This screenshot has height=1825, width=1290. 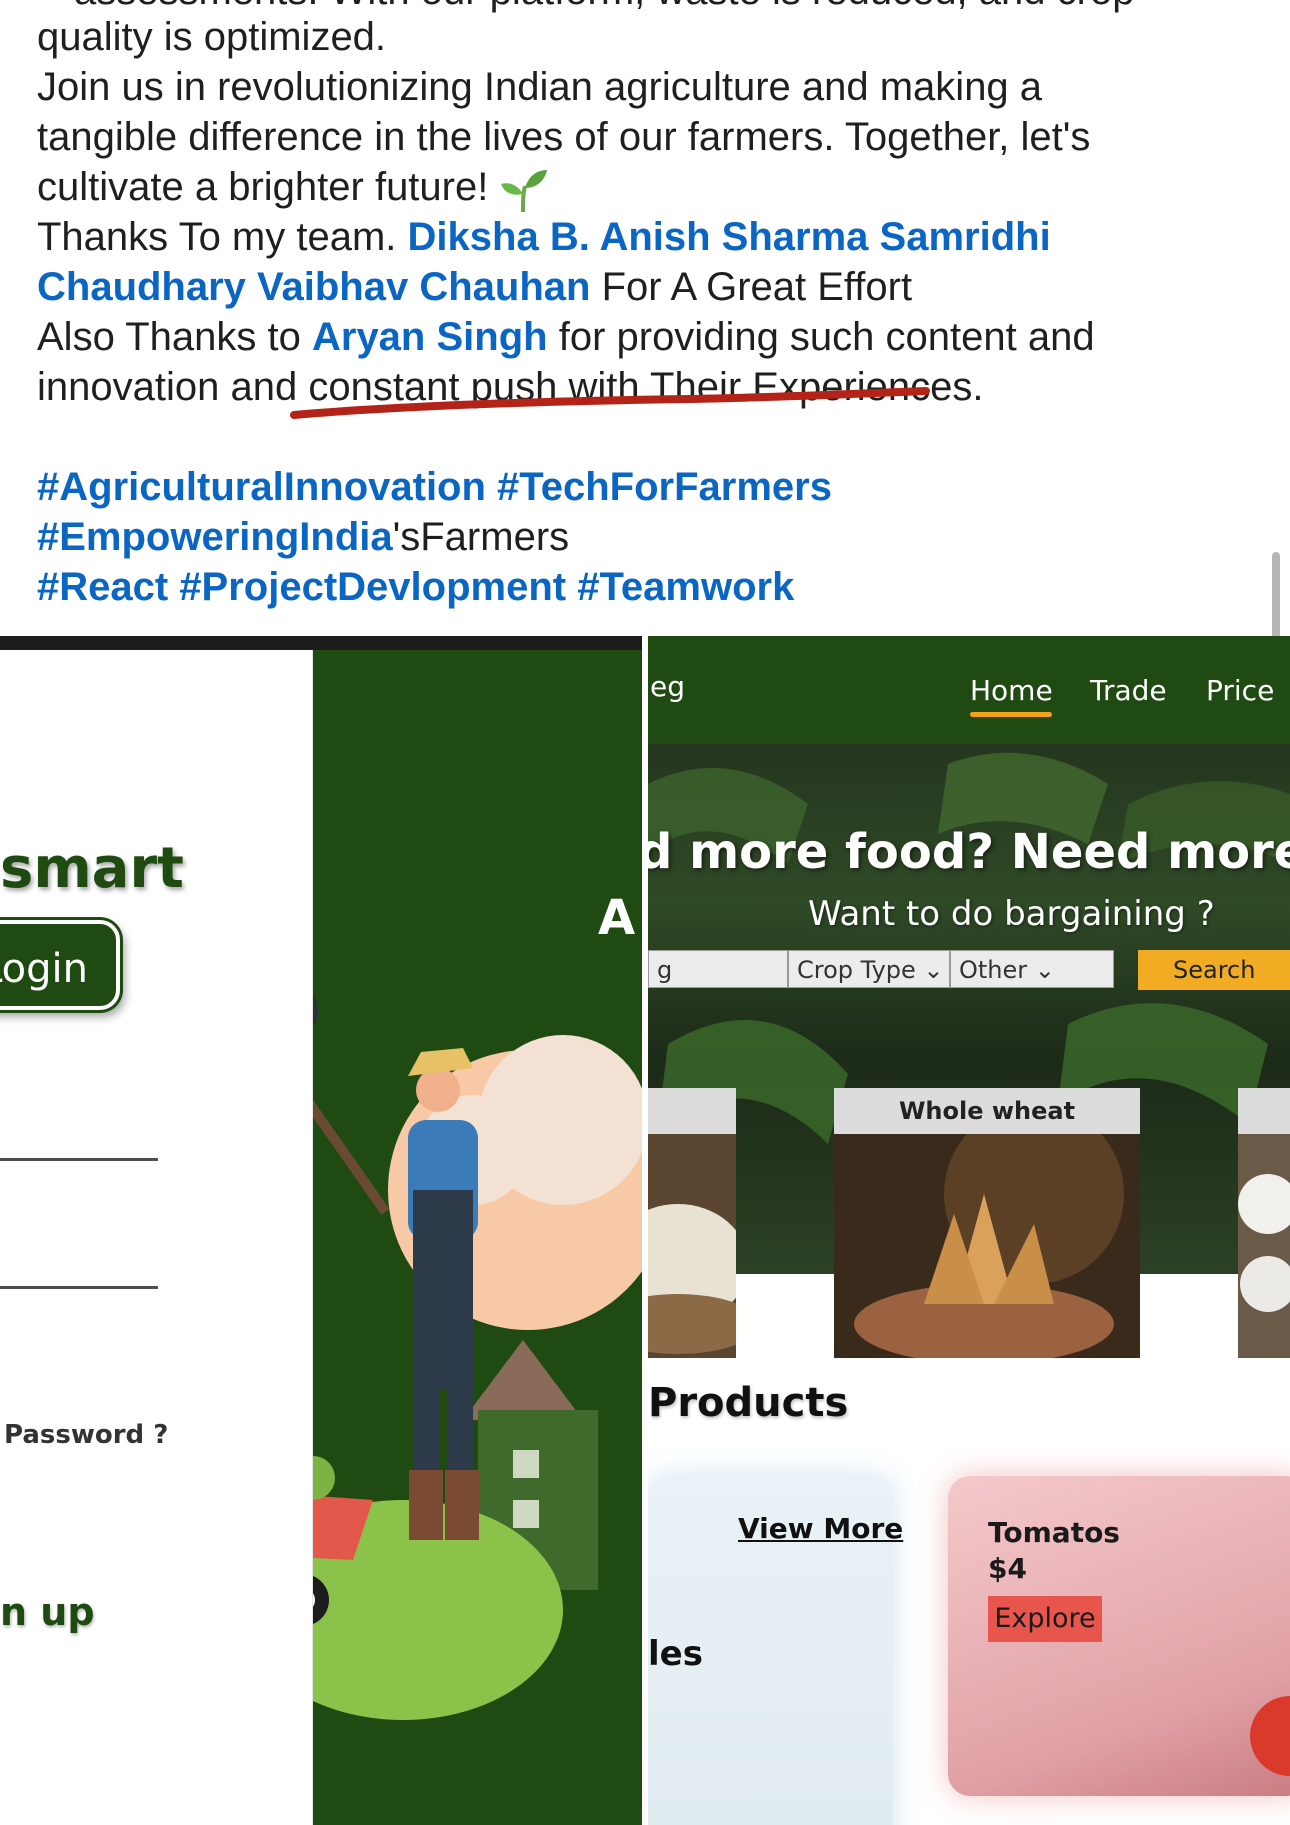 I want to click on also-thanks-text: Also Thanks to, so click(x=169, y=337).